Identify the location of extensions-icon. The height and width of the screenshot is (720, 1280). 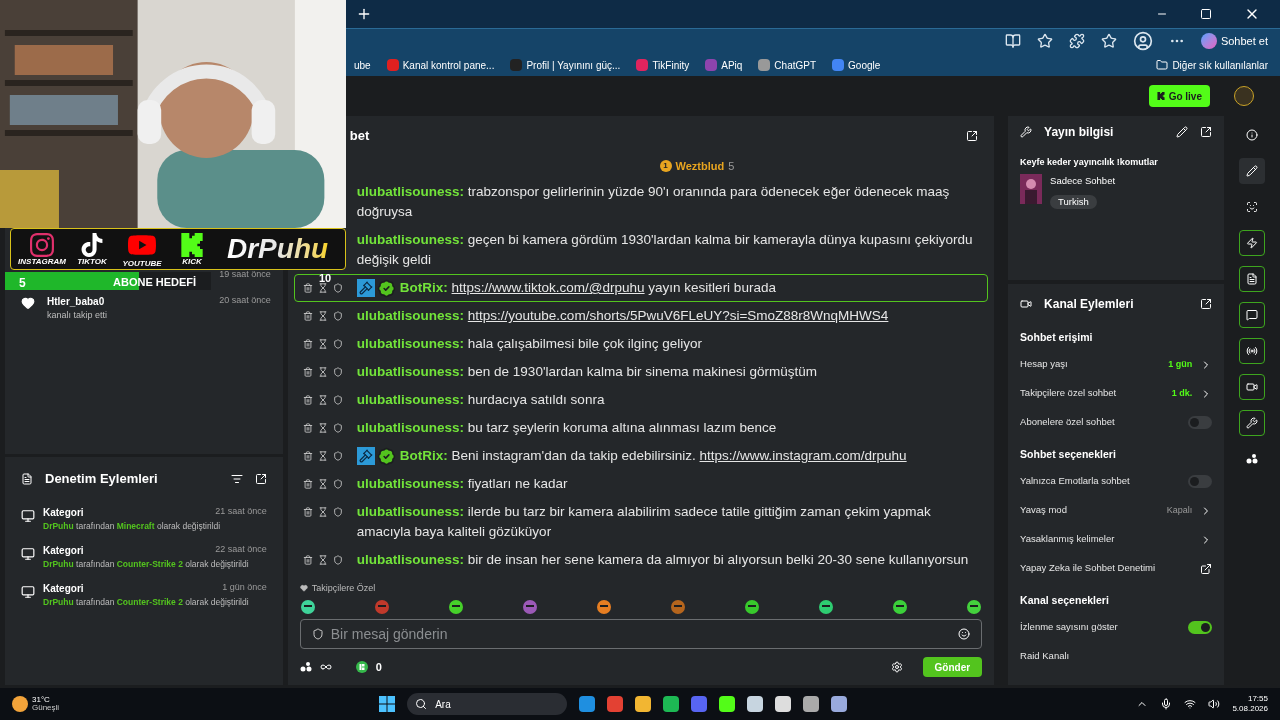
(1076, 41).